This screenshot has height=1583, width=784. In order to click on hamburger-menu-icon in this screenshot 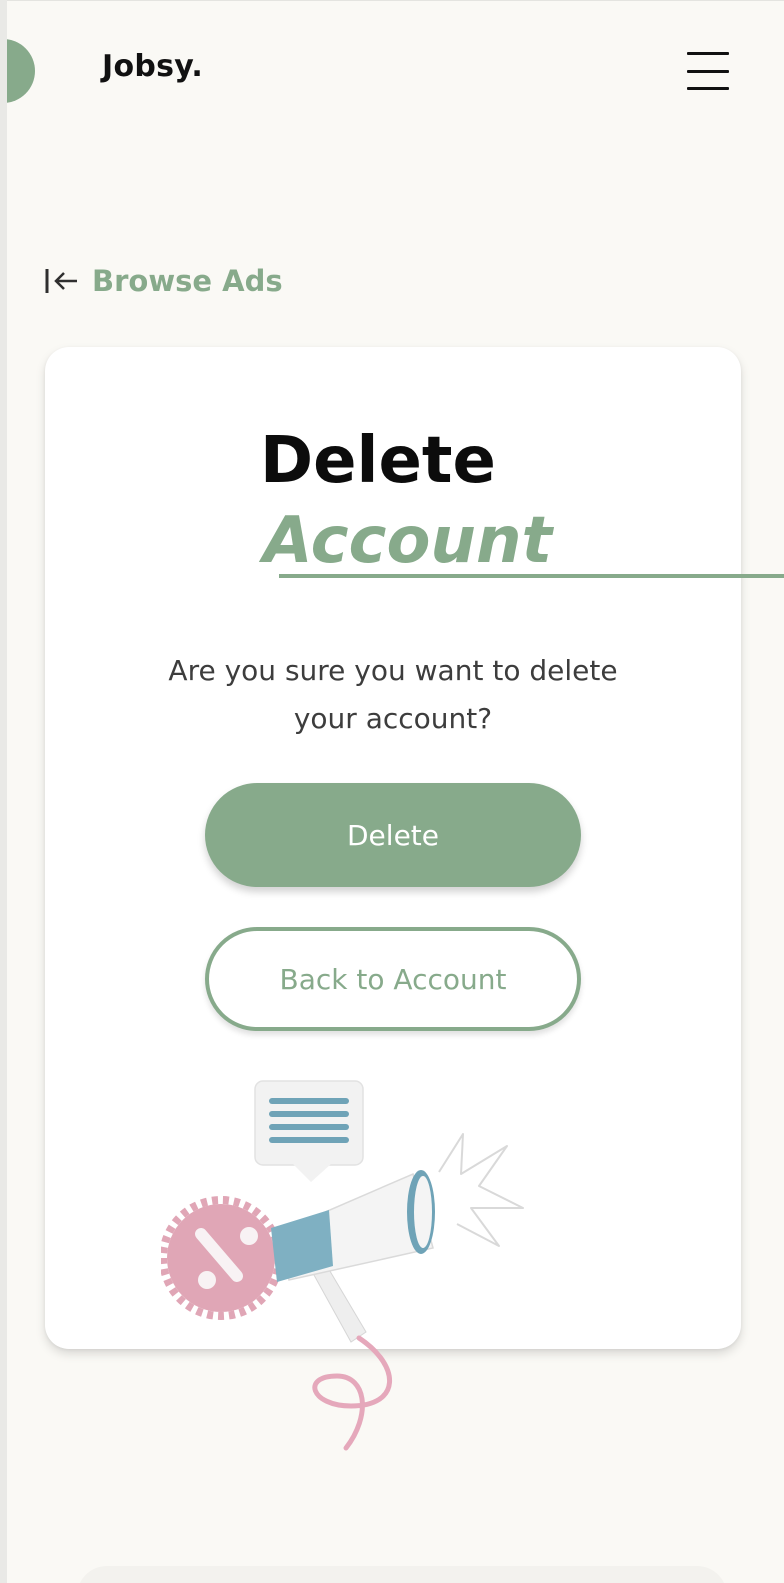, I will do `click(708, 71)`.